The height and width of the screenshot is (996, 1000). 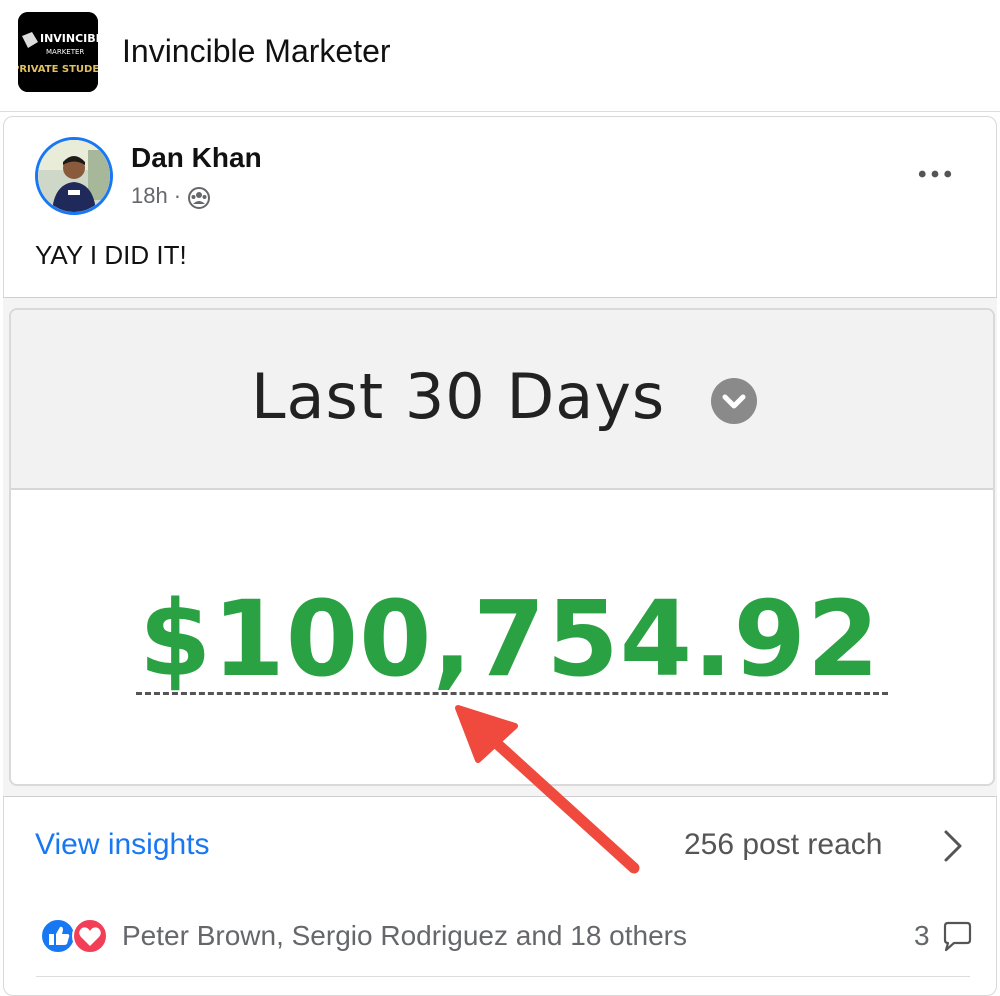 I want to click on revenue-amount: $100,754.92, so click(x=510, y=639).